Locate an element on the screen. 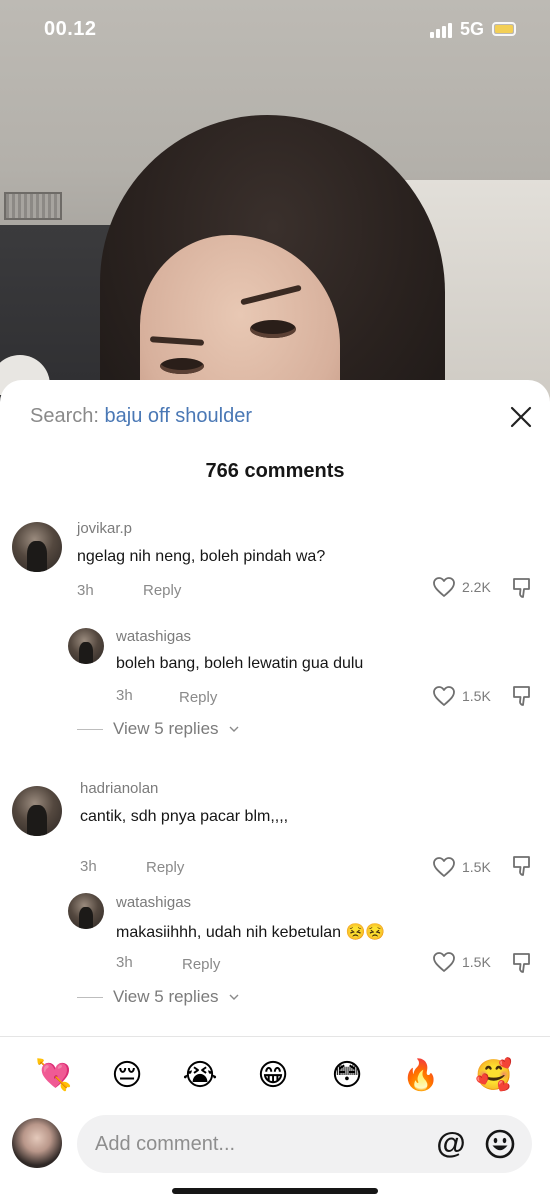 The image size is (550, 1200). emoji-grin-button: 😁 is located at coordinates (273, 1076).